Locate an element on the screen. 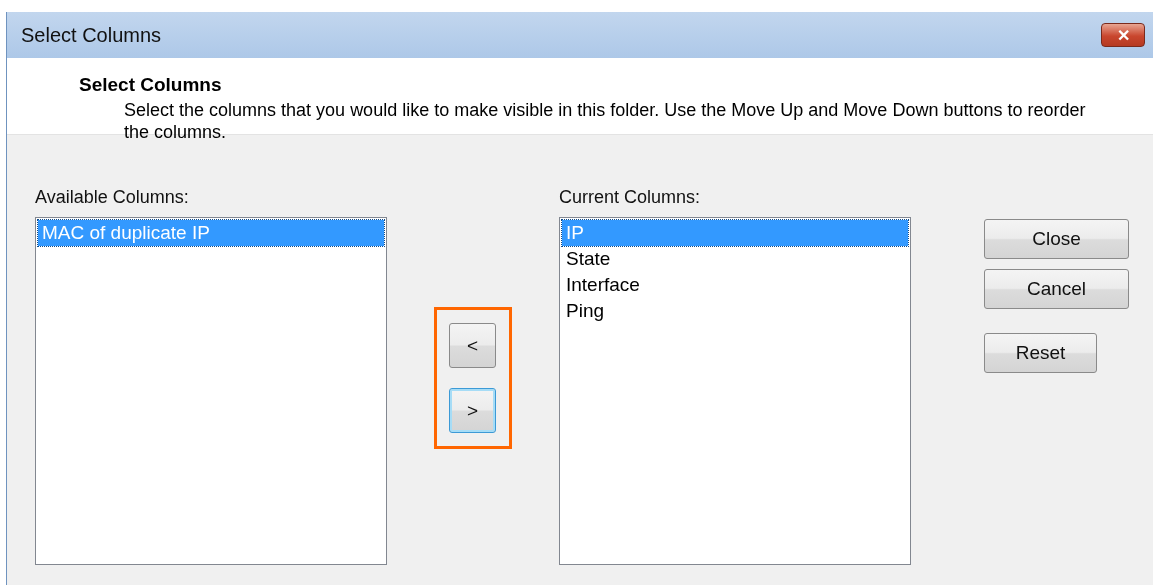 This screenshot has height=585, width=1153. move-button: < is located at coordinates (472, 345).